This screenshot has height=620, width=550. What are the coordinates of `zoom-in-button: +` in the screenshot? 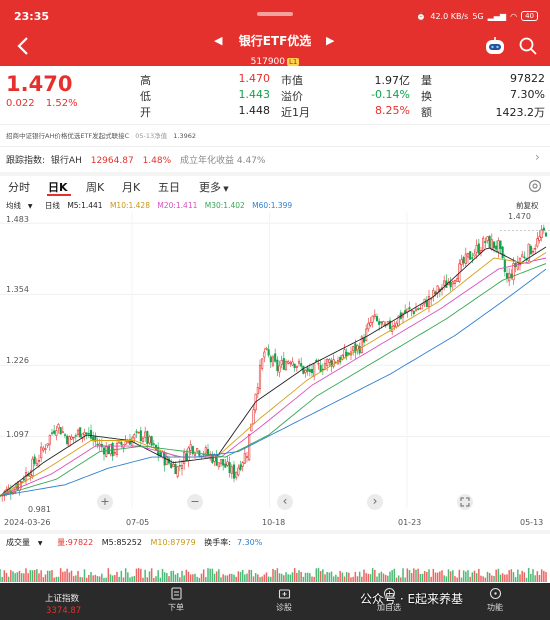 It's located at (105, 502).